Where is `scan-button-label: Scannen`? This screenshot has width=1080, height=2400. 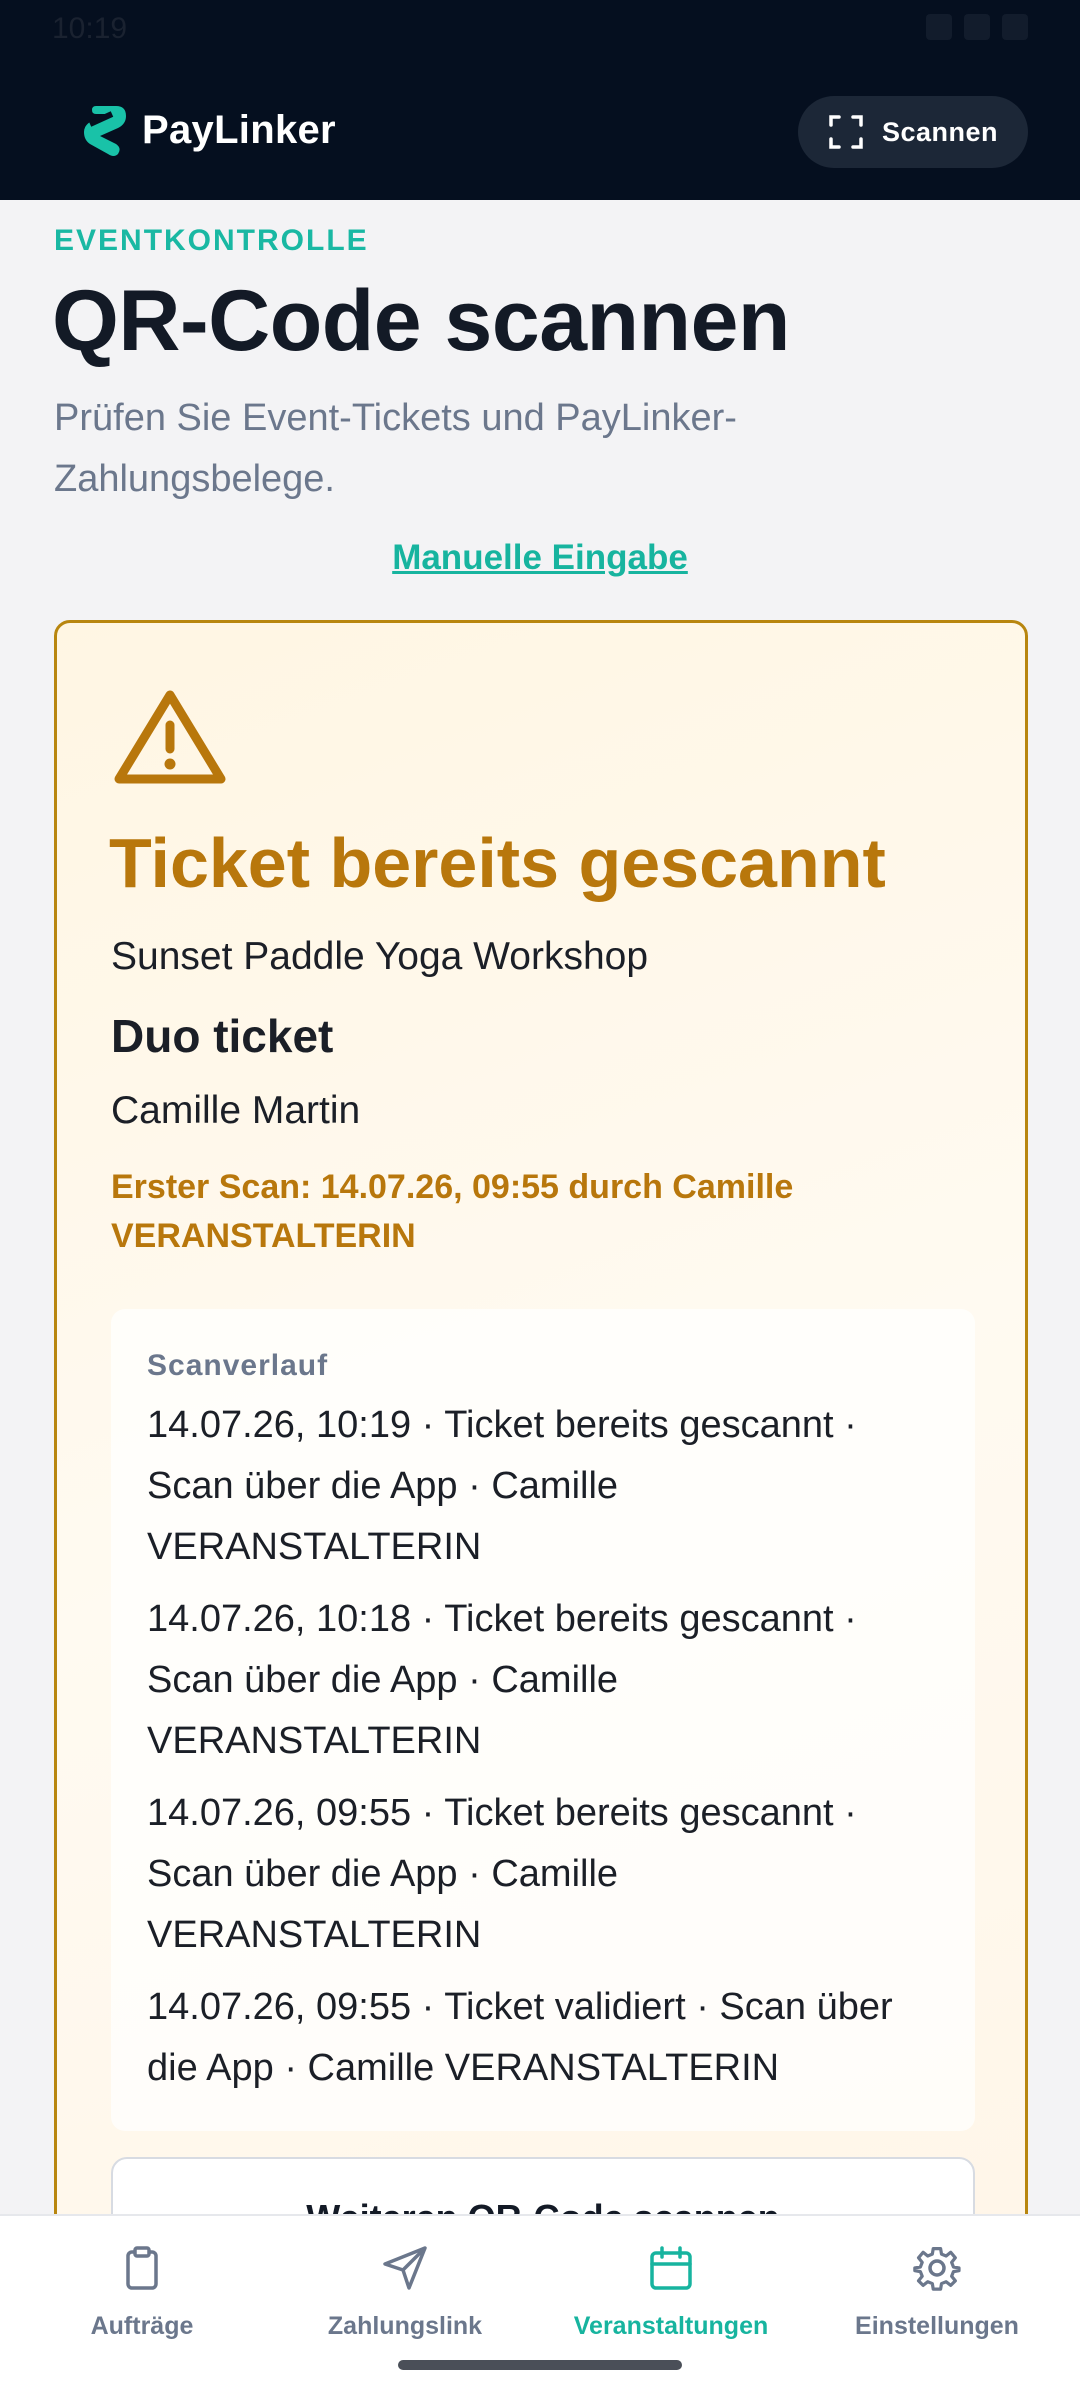
scan-button-label: Scannen is located at coordinates (940, 131).